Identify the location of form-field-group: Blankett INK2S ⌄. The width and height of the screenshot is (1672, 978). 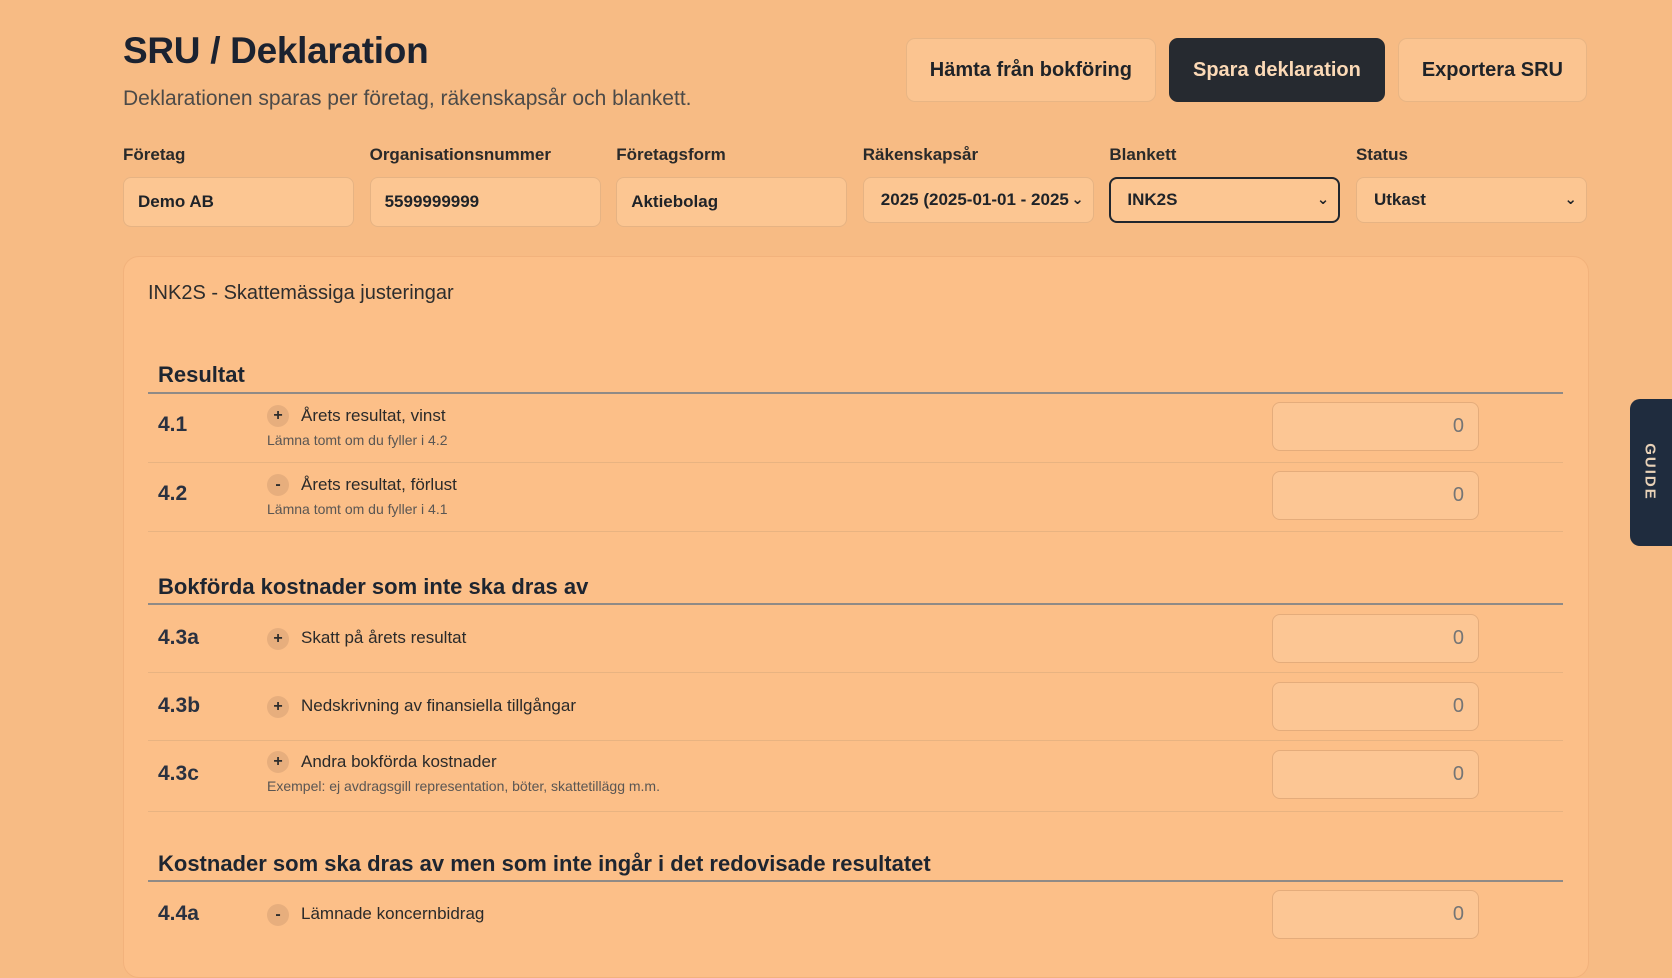
(1225, 186).